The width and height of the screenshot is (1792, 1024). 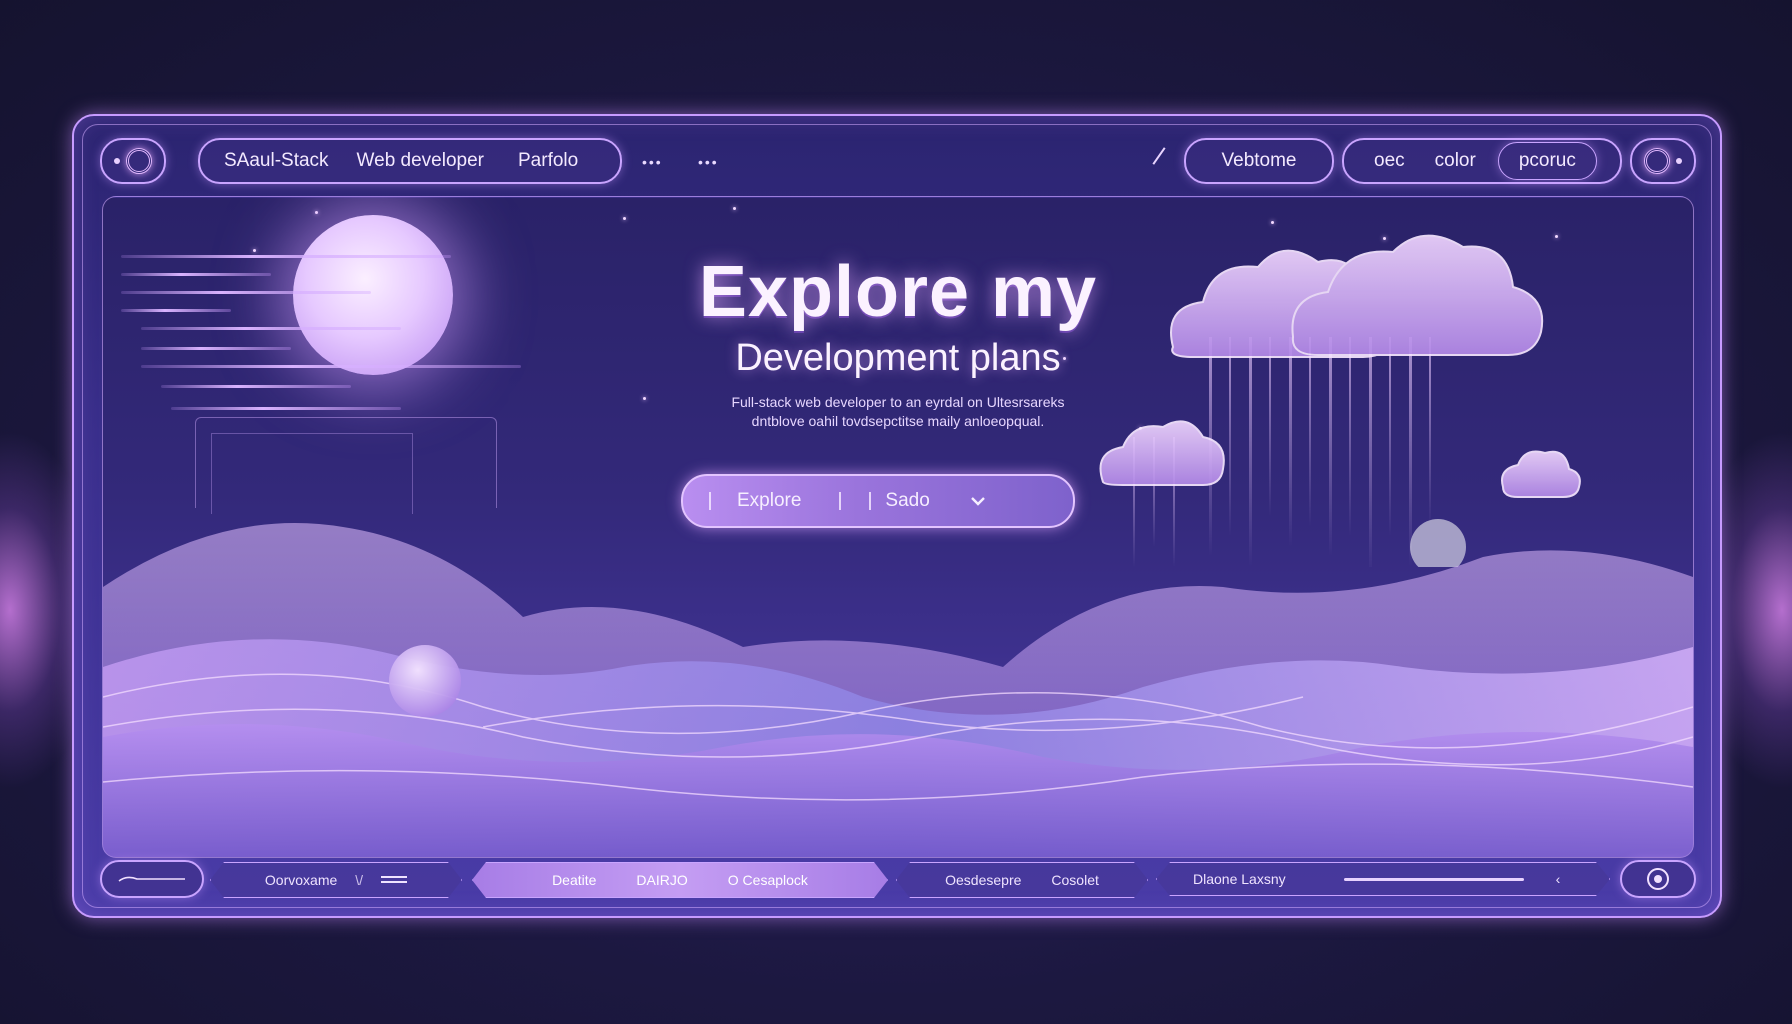 What do you see at coordinates (359, 880) in the screenshot?
I see `chevron-icon: \/` at bounding box center [359, 880].